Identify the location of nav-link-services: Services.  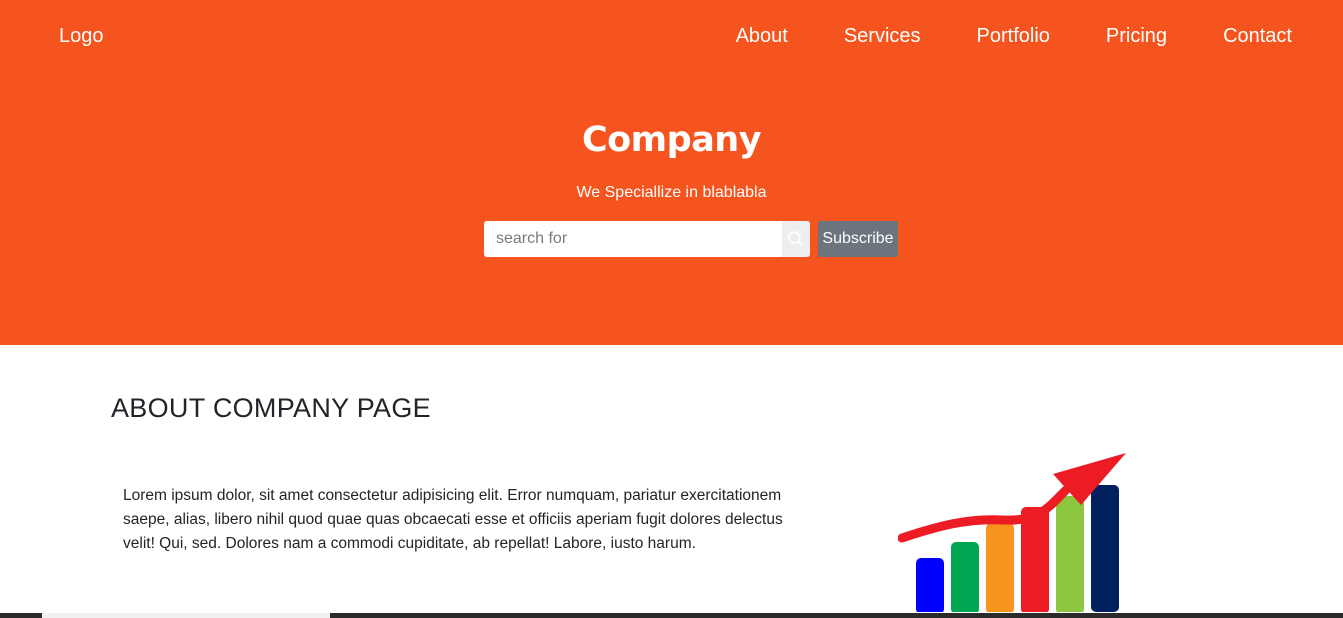
(882, 36).